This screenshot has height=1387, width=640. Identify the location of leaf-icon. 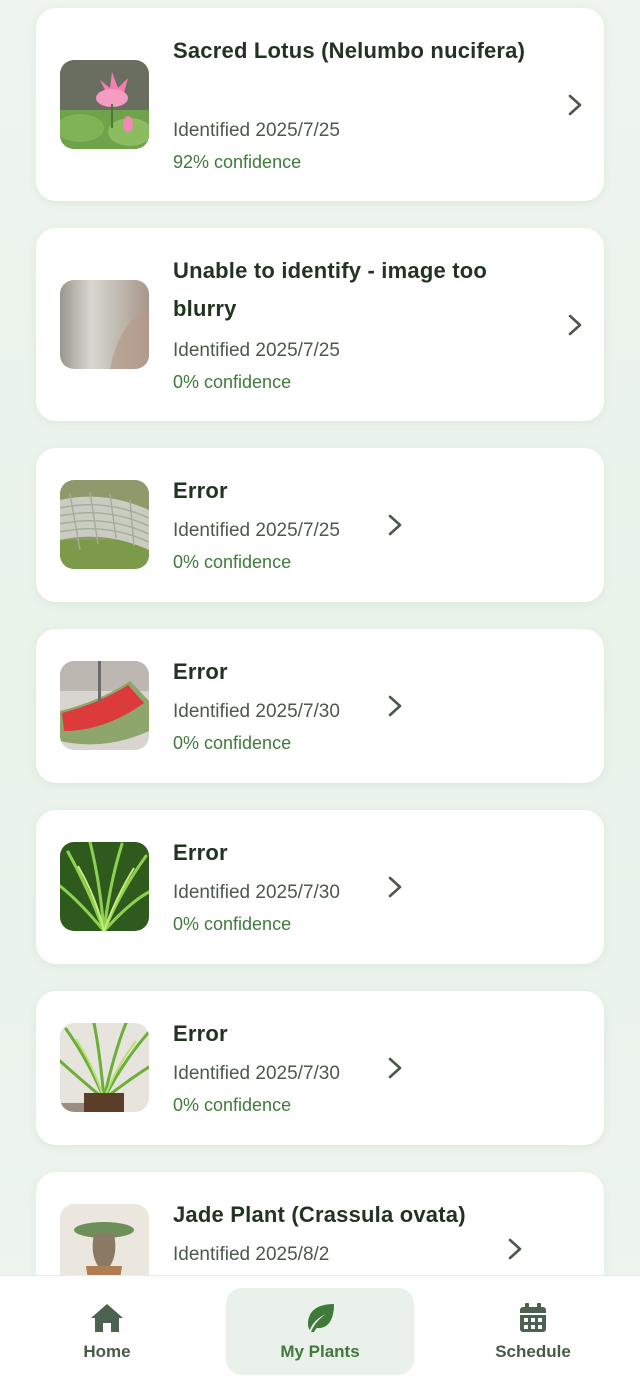
(320, 1318).